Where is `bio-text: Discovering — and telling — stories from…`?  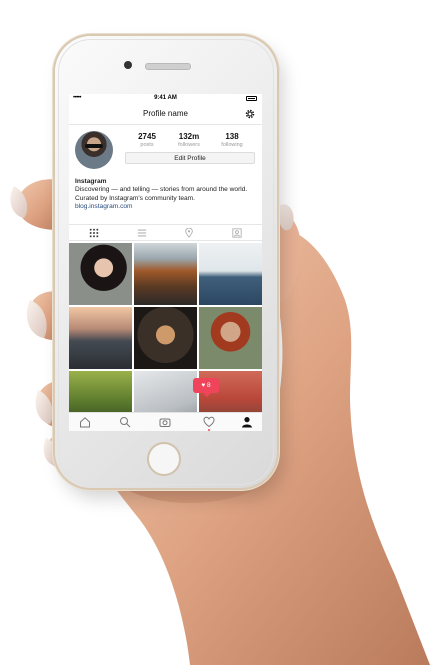
bio-text: Discovering — and telling — stories from… is located at coordinates (161, 194).